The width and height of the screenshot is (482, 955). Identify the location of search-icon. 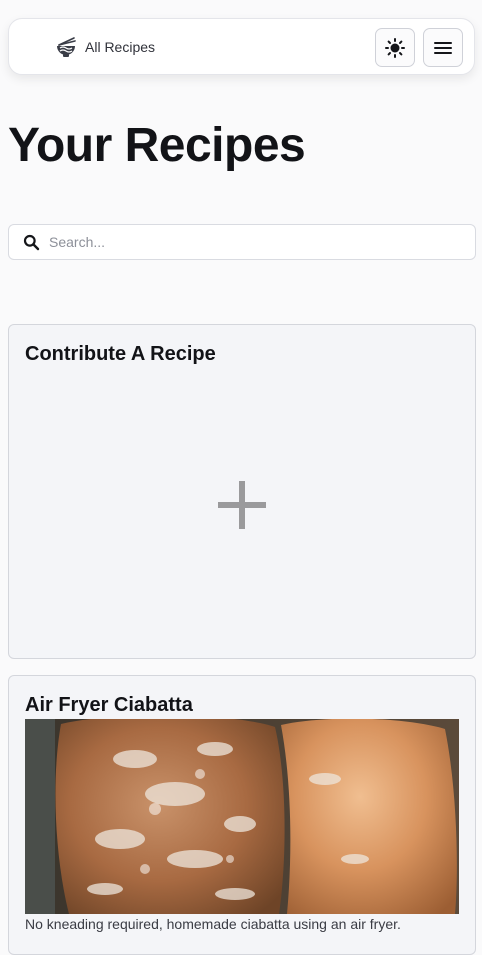
(31, 242).